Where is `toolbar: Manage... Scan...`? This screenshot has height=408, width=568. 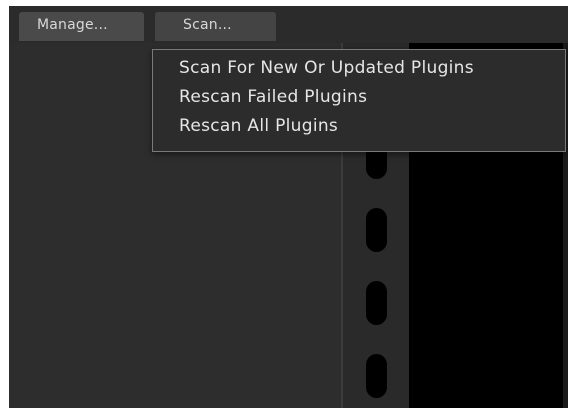 toolbar: Manage... Scan... is located at coordinates (288, 24).